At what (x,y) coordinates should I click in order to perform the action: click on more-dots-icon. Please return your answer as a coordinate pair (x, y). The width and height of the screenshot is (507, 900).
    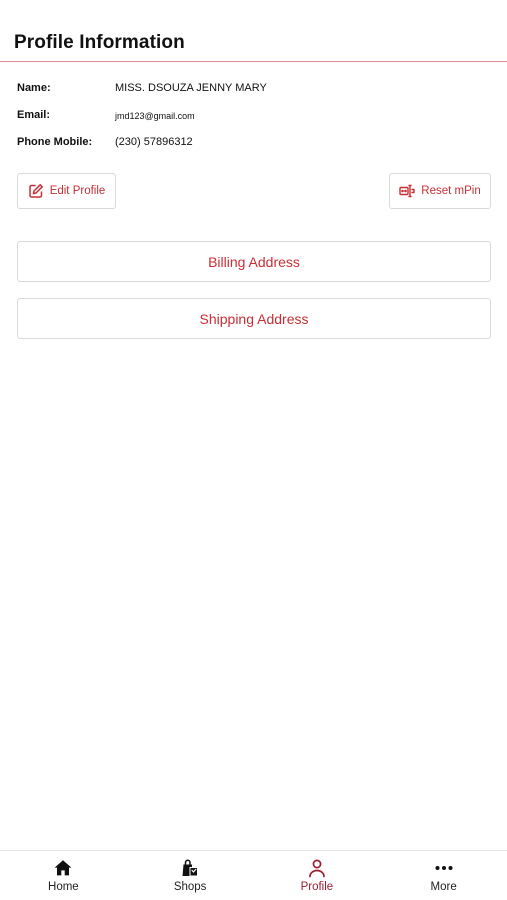
    Looking at the image, I should click on (444, 868).